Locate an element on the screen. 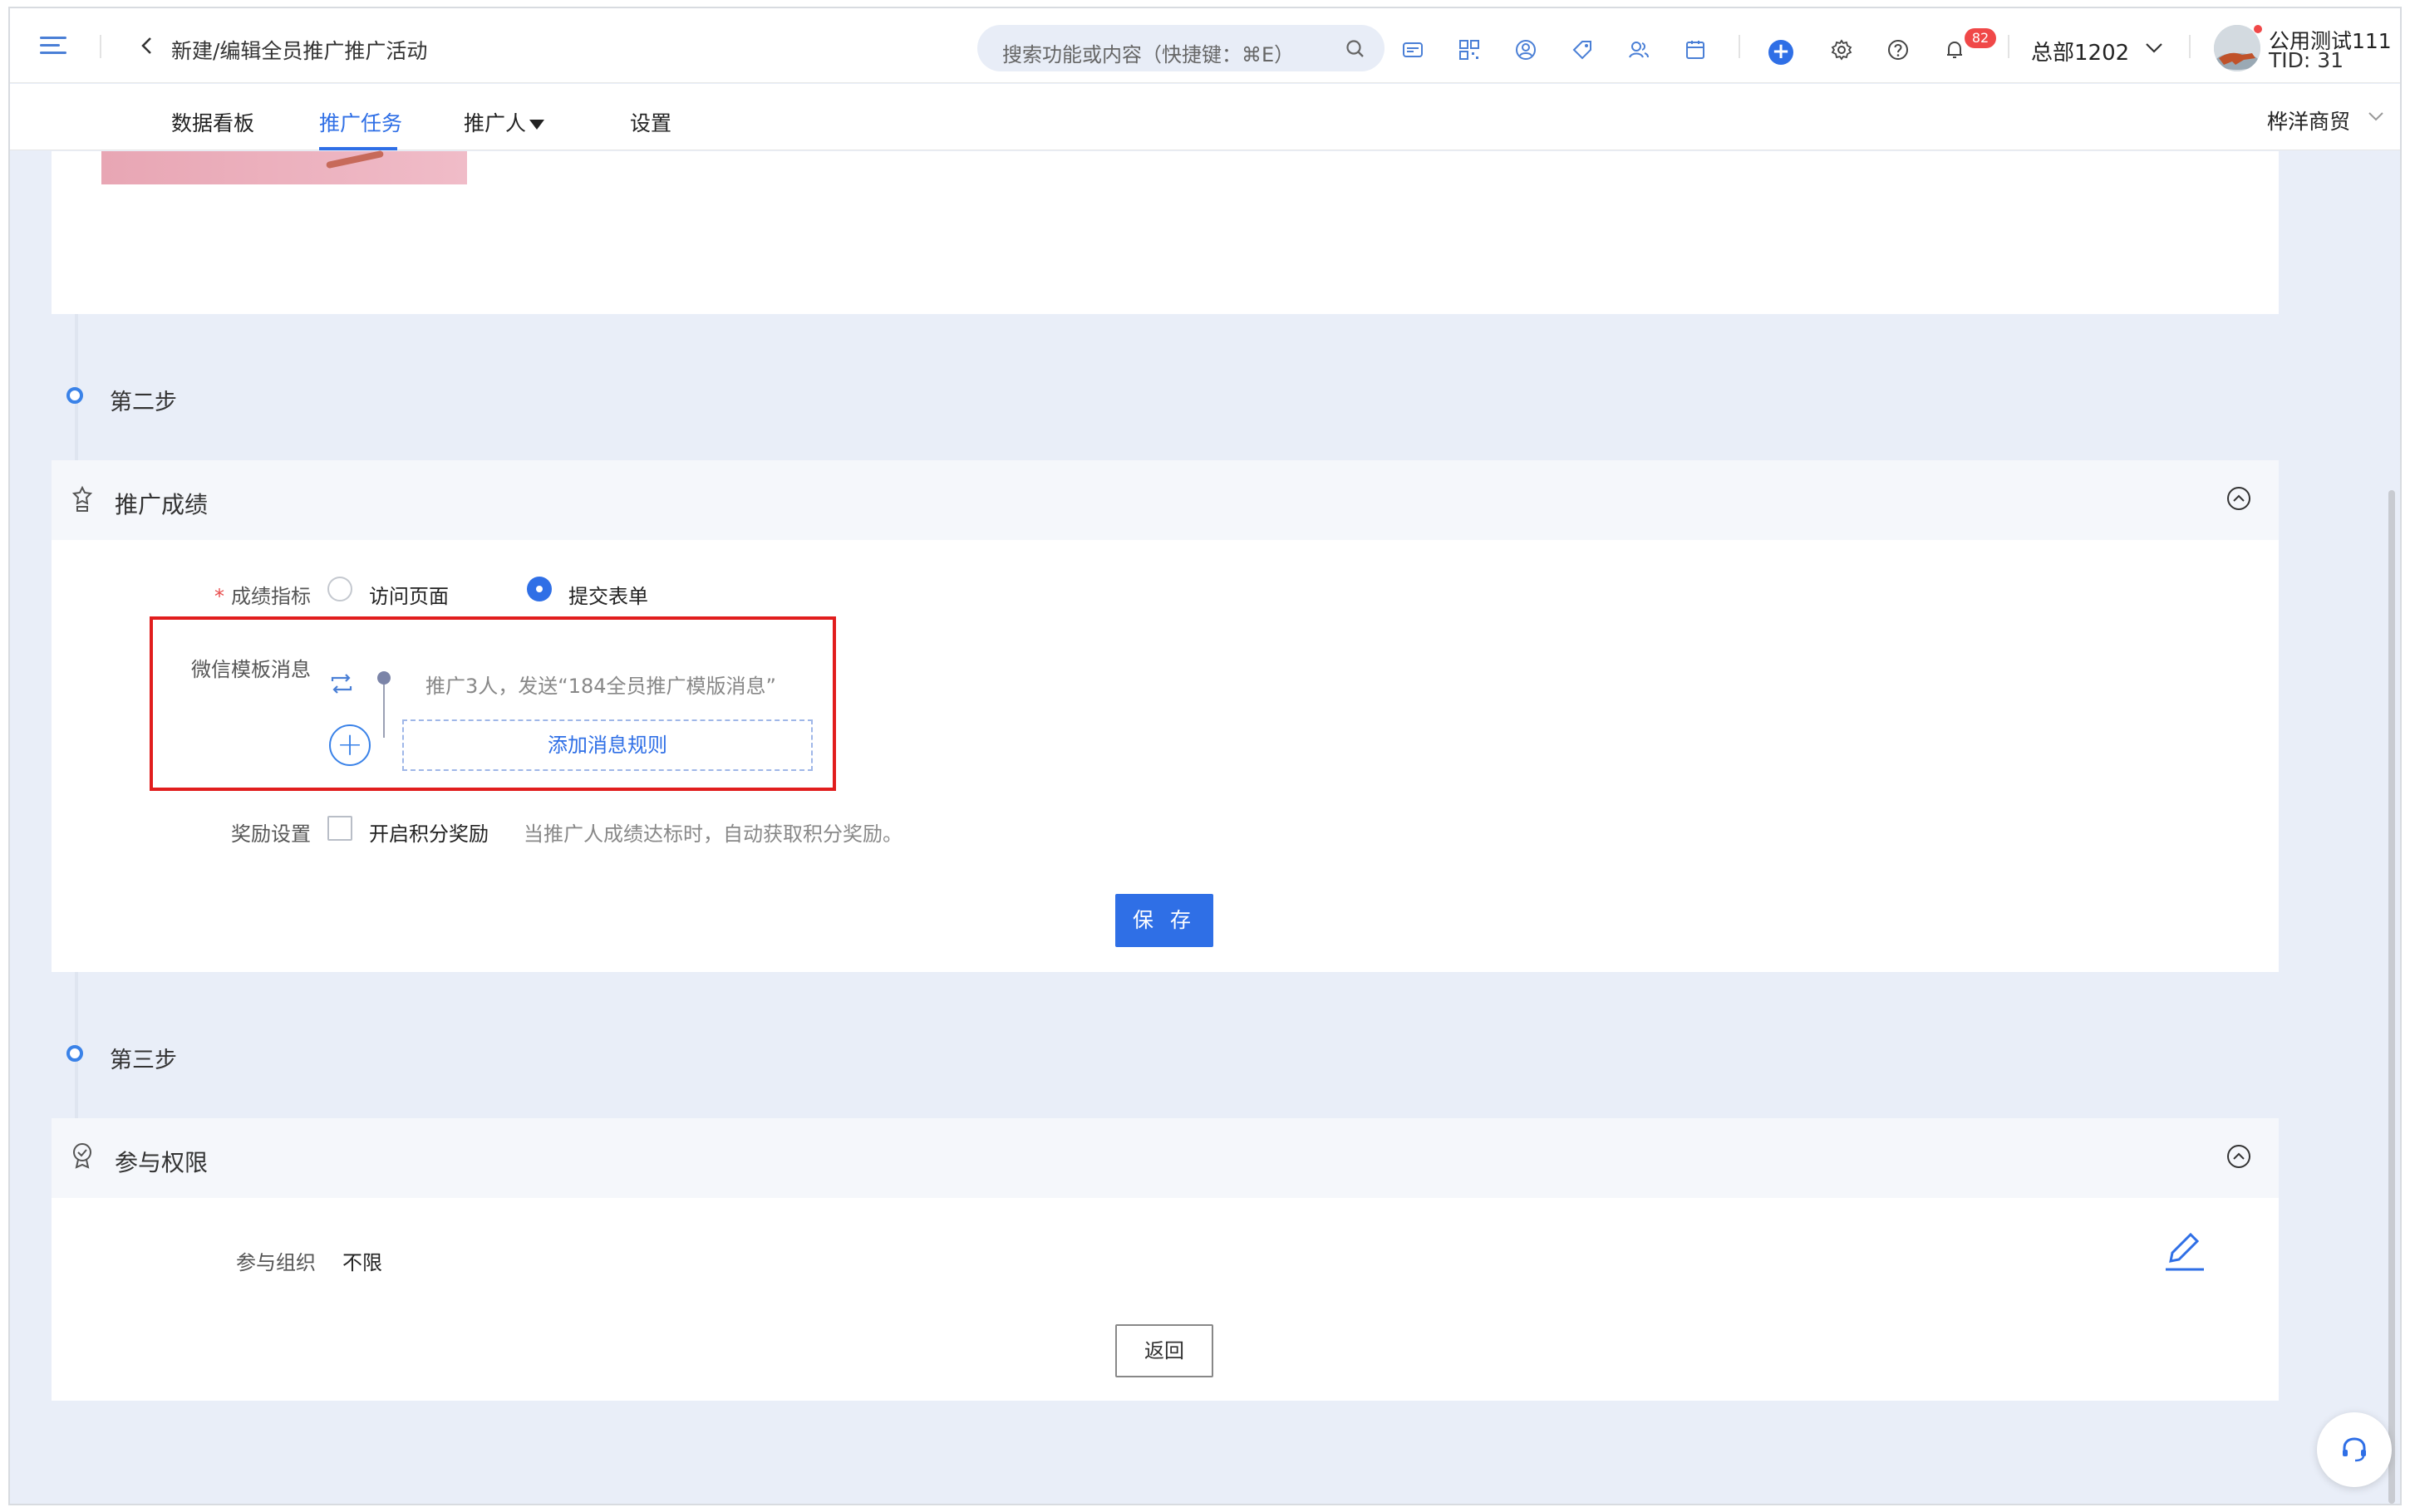  tab-promoters-label: 推广人 is located at coordinates (495, 123).